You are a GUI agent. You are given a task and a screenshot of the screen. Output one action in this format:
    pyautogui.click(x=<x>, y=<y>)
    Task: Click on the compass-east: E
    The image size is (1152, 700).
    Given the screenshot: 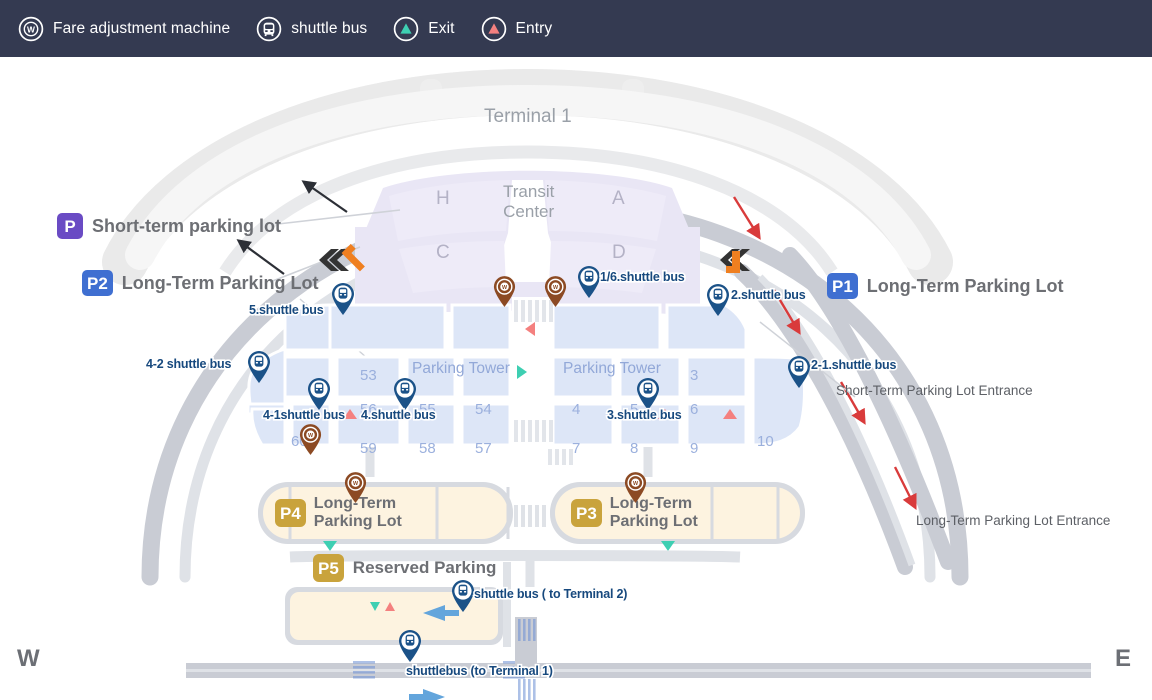 What is the action you would take?
    pyautogui.click(x=1123, y=658)
    